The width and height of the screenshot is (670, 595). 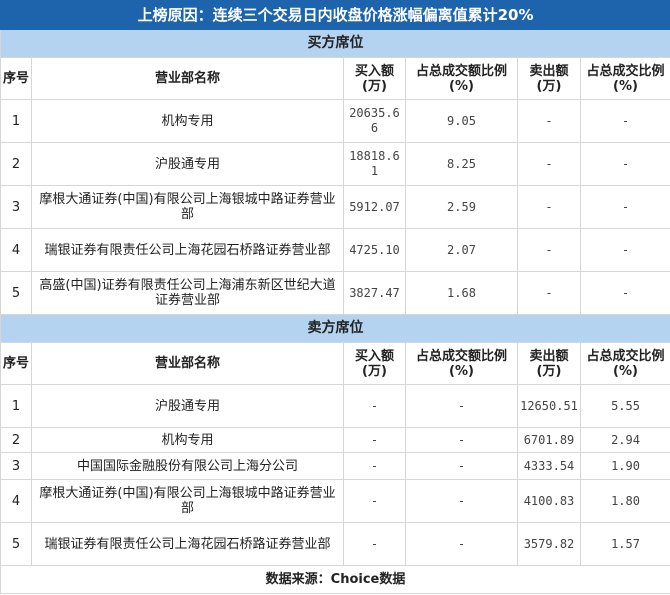 What do you see at coordinates (624, 440) in the screenshot?
I see `cell-sell-ratio: 2.94` at bounding box center [624, 440].